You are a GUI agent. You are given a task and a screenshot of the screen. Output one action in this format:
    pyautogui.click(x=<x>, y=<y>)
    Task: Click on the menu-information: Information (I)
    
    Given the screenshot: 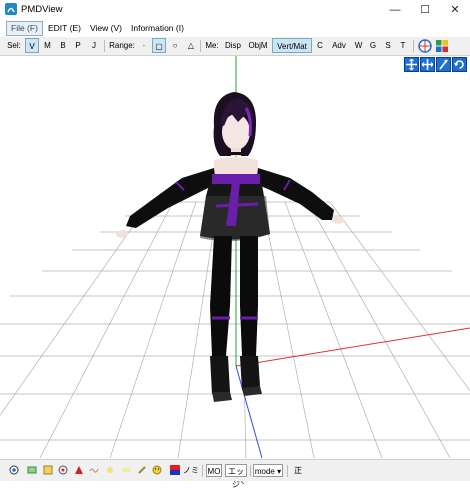 What is the action you would take?
    pyautogui.click(x=157, y=28)
    